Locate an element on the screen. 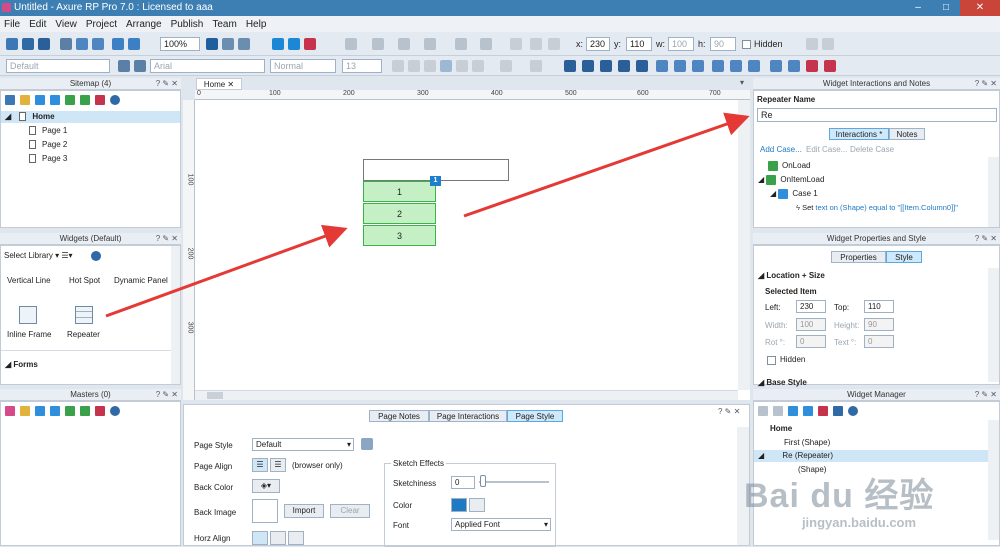 The width and height of the screenshot is (1000, 547). arrow-repeater-to-canvas is located at coordinates (226, 271).